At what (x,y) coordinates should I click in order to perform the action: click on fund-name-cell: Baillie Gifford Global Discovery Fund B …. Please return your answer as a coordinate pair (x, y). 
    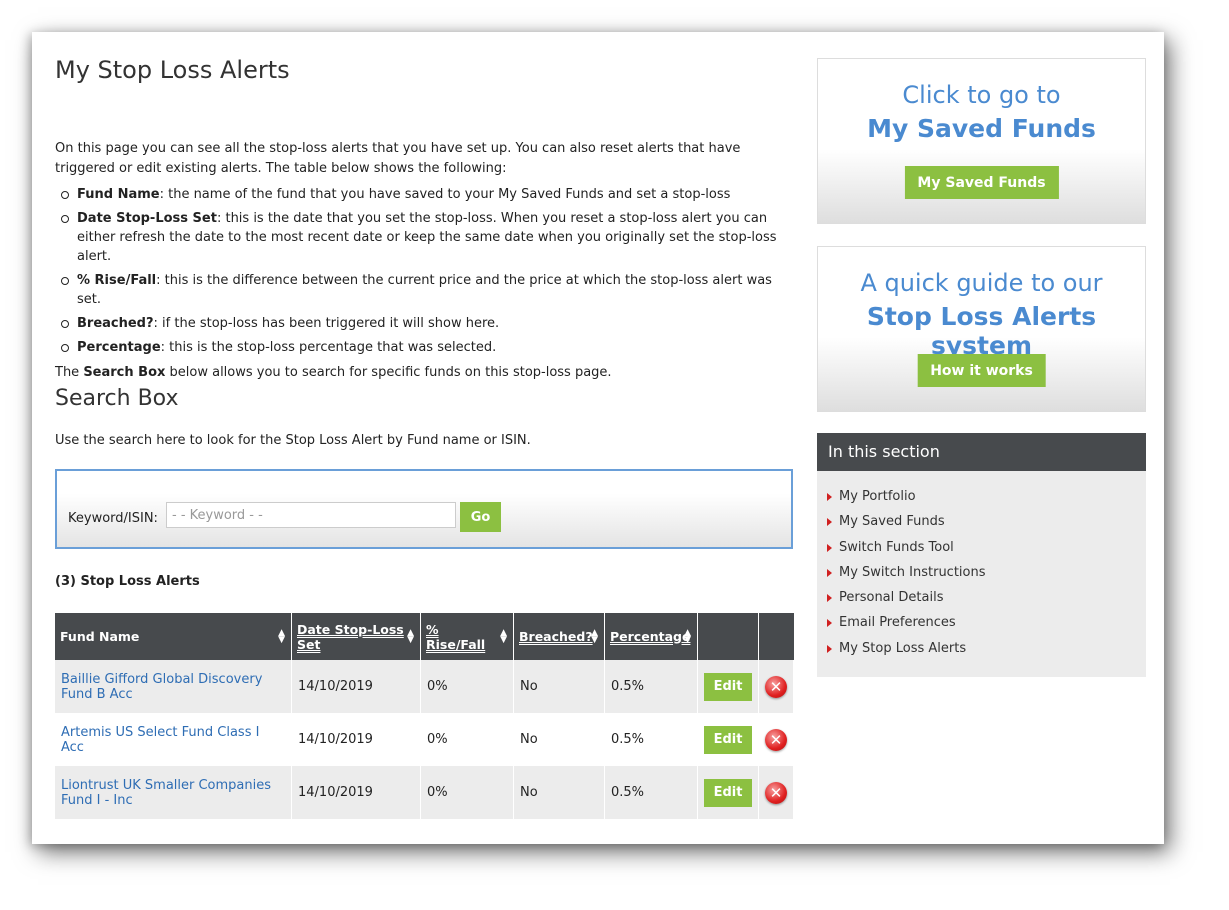
    Looking at the image, I should click on (173, 686).